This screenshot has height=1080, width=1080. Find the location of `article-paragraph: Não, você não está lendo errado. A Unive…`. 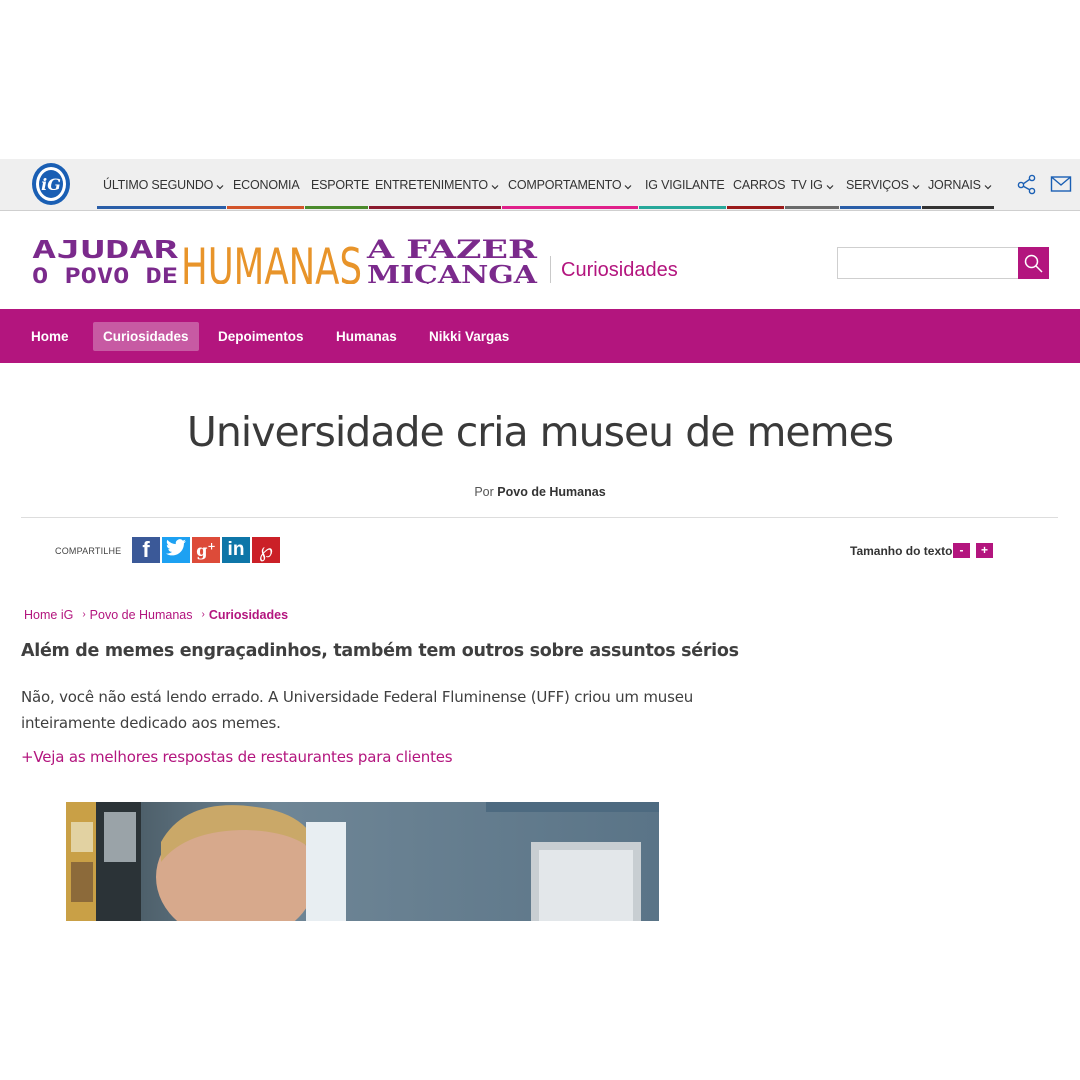

article-paragraph: Não, você não está lendo errado. A Unive… is located at coordinates (357, 710).